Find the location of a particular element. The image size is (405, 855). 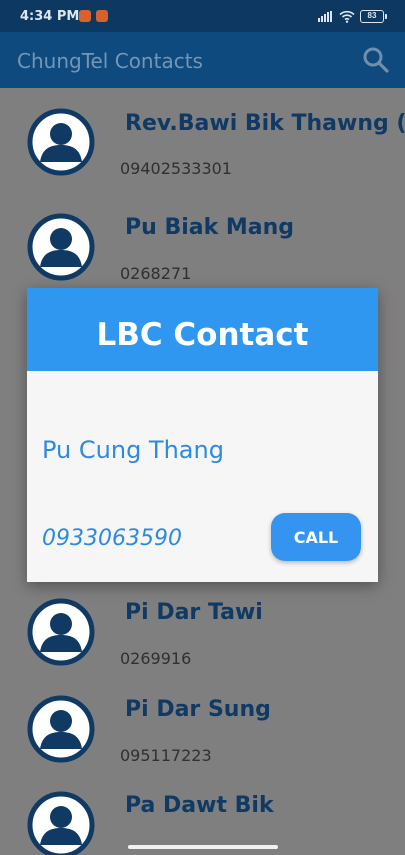

battery-icon: 83 is located at coordinates (373, 16).